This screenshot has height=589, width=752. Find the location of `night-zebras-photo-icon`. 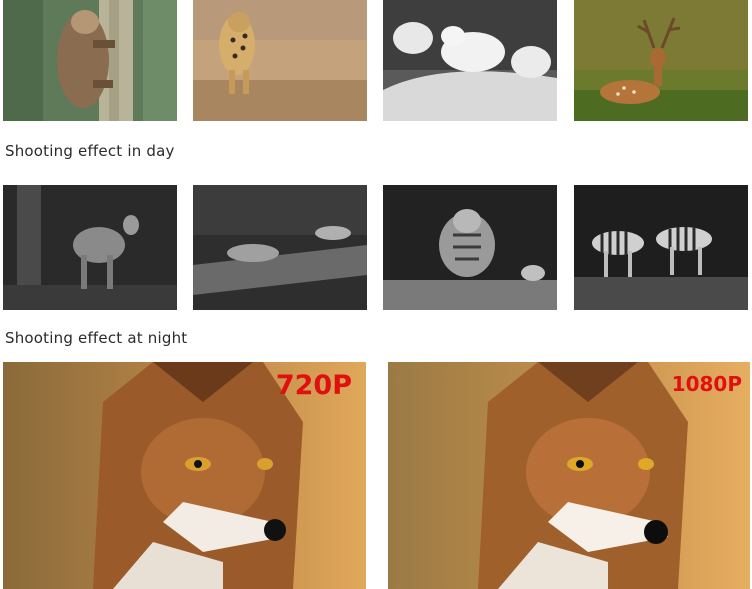

night-zebras-photo-icon is located at coordinates (661, 247).